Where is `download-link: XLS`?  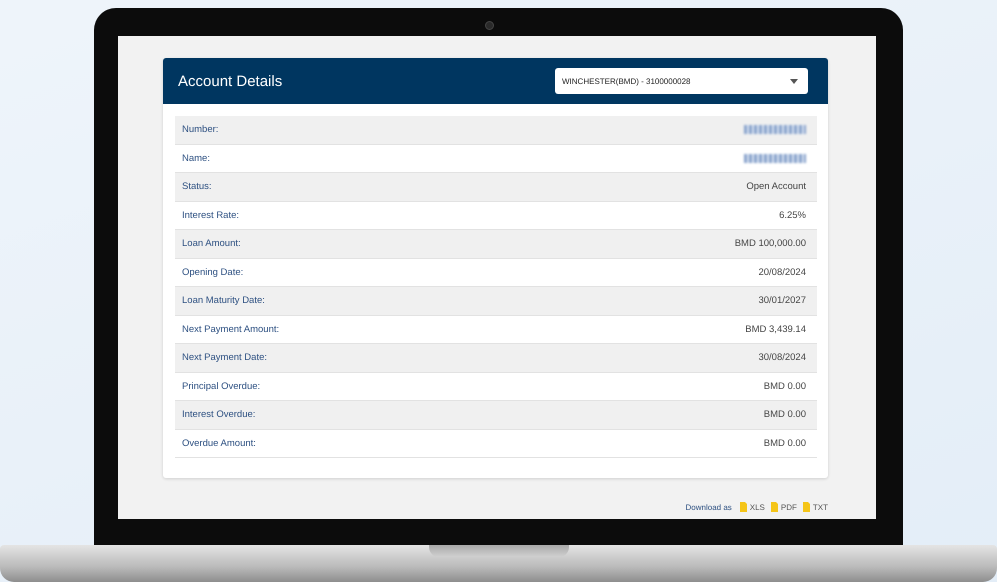
download-link: XLS is located at coordinates (752, 507).